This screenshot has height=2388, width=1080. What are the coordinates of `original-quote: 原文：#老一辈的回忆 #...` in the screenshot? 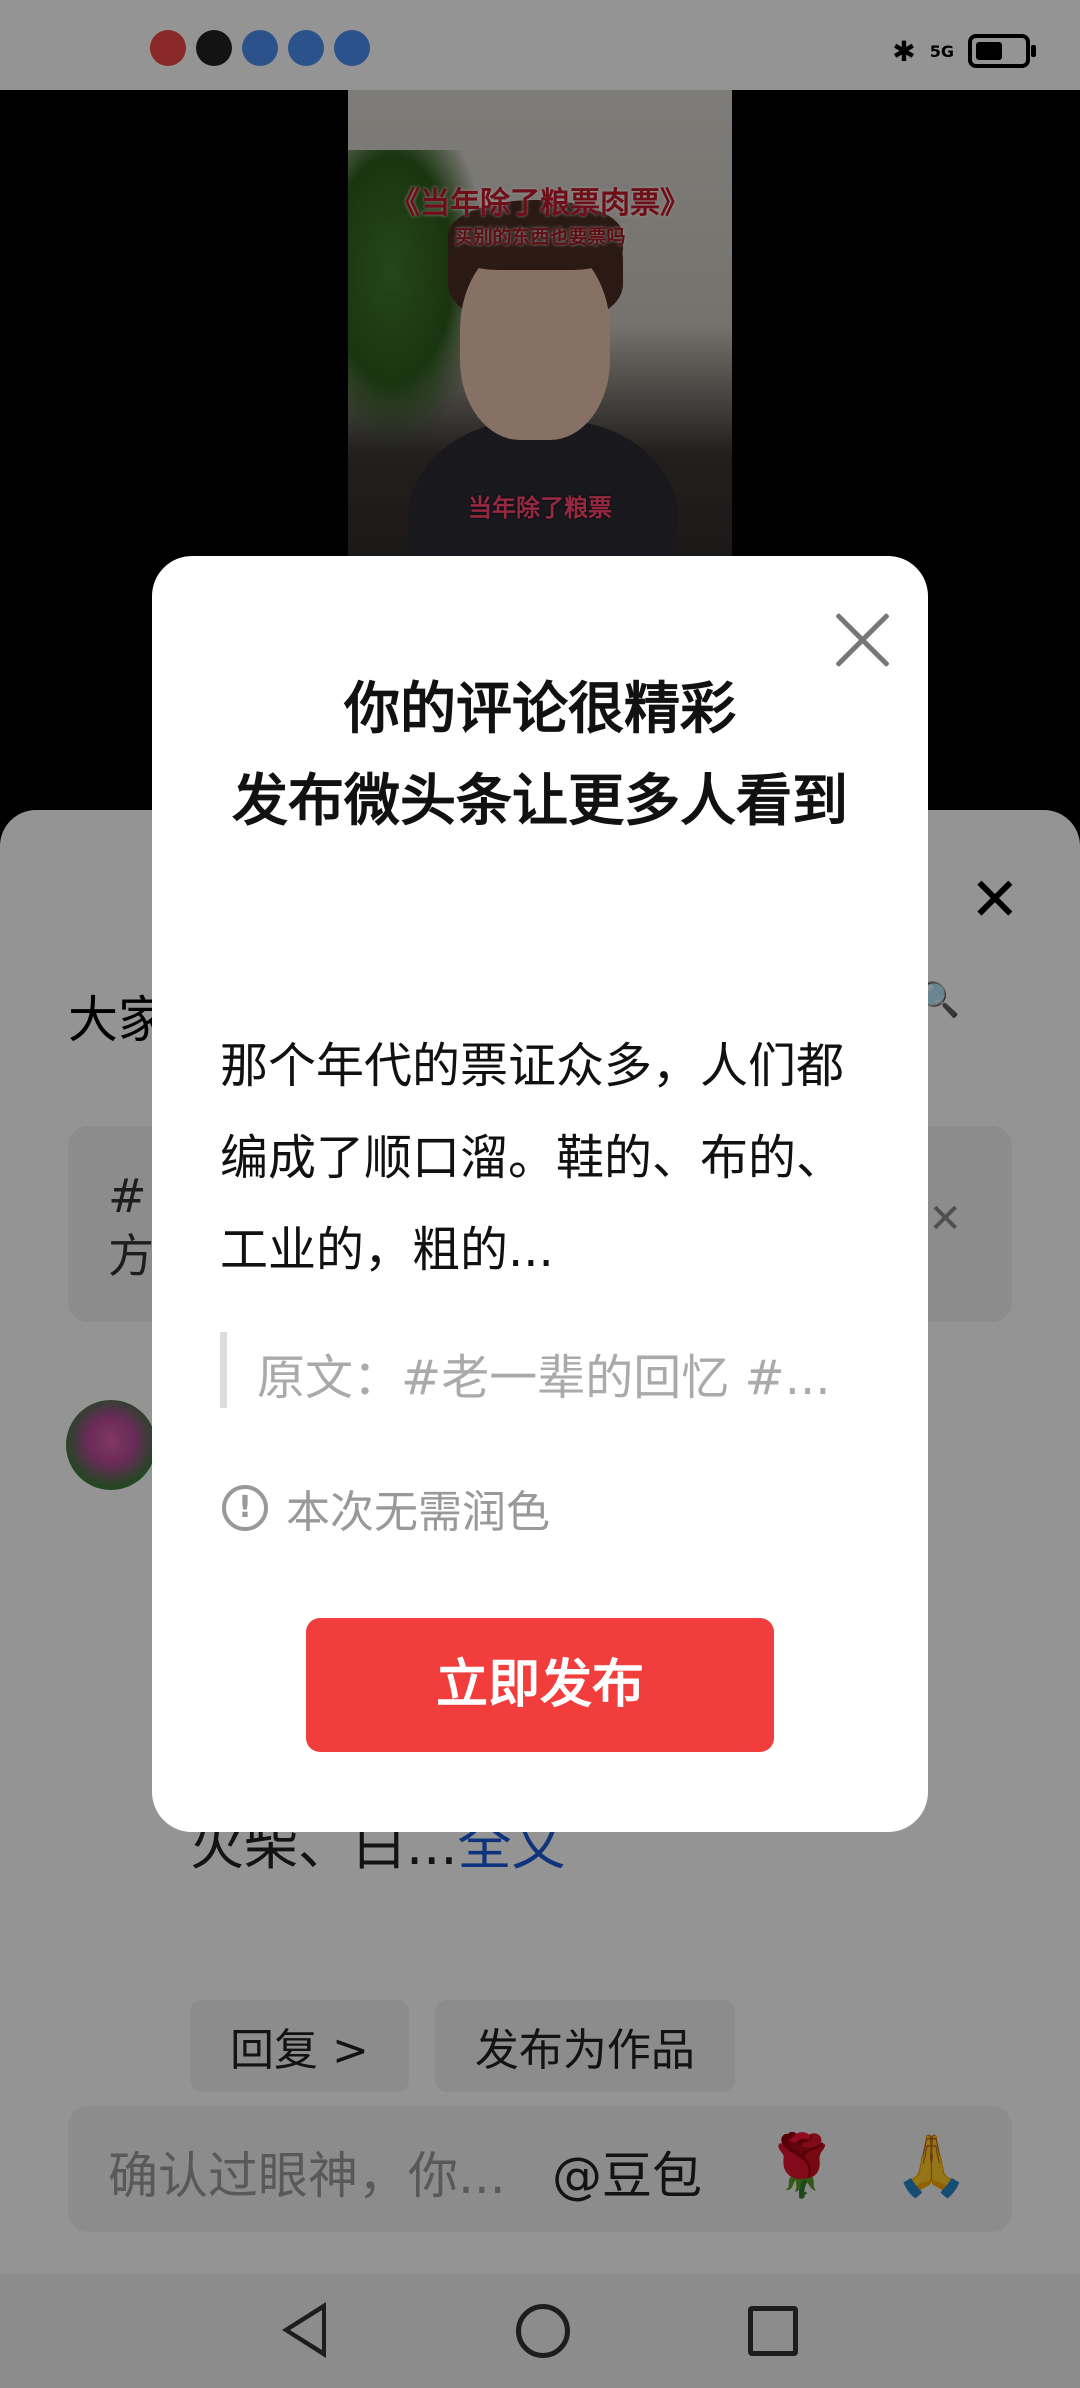 It's located at (543, 1370).